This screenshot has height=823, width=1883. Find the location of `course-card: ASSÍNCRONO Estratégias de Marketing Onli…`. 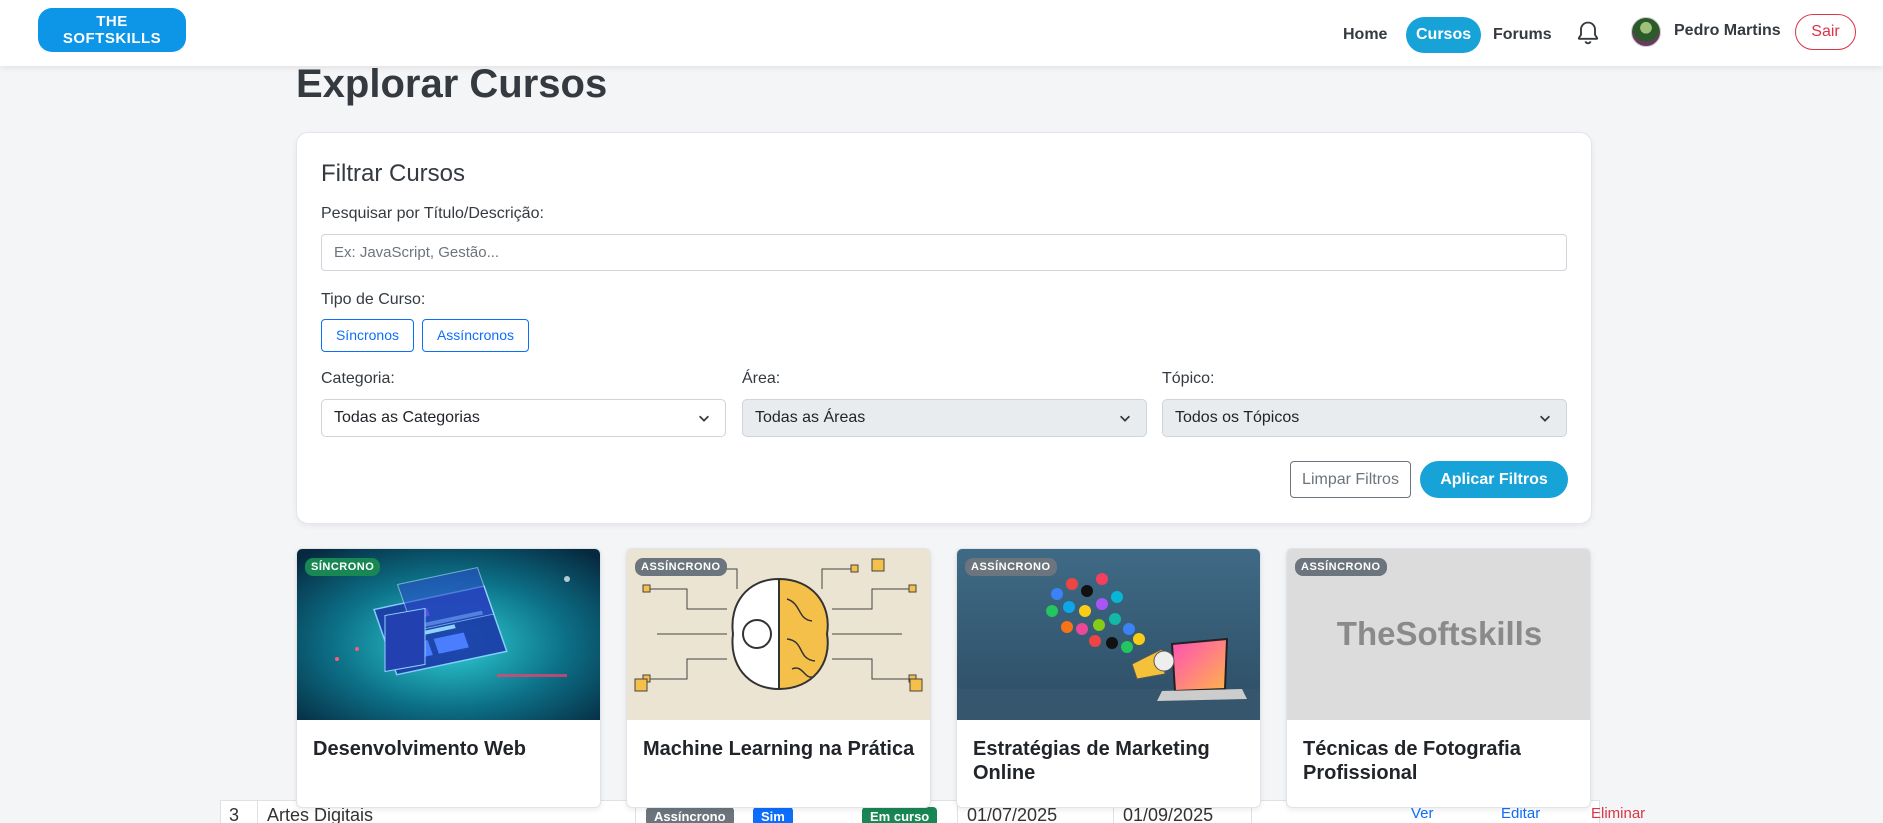

course-card: ASSÍNCRONO Estratégias de Marketing Onli… is located at coordinates (1108, 678).